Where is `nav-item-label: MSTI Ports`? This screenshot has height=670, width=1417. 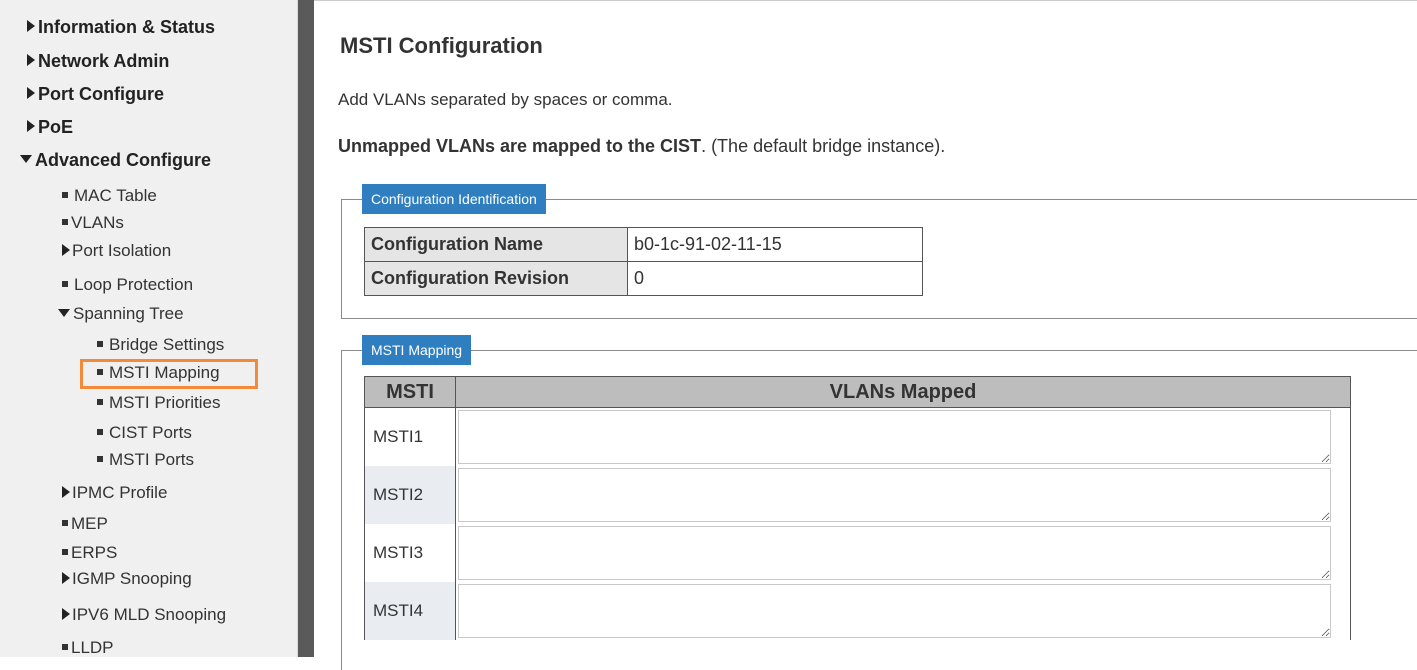
nav-item-label: MSTI Ports is located at coordinates (152, 459).